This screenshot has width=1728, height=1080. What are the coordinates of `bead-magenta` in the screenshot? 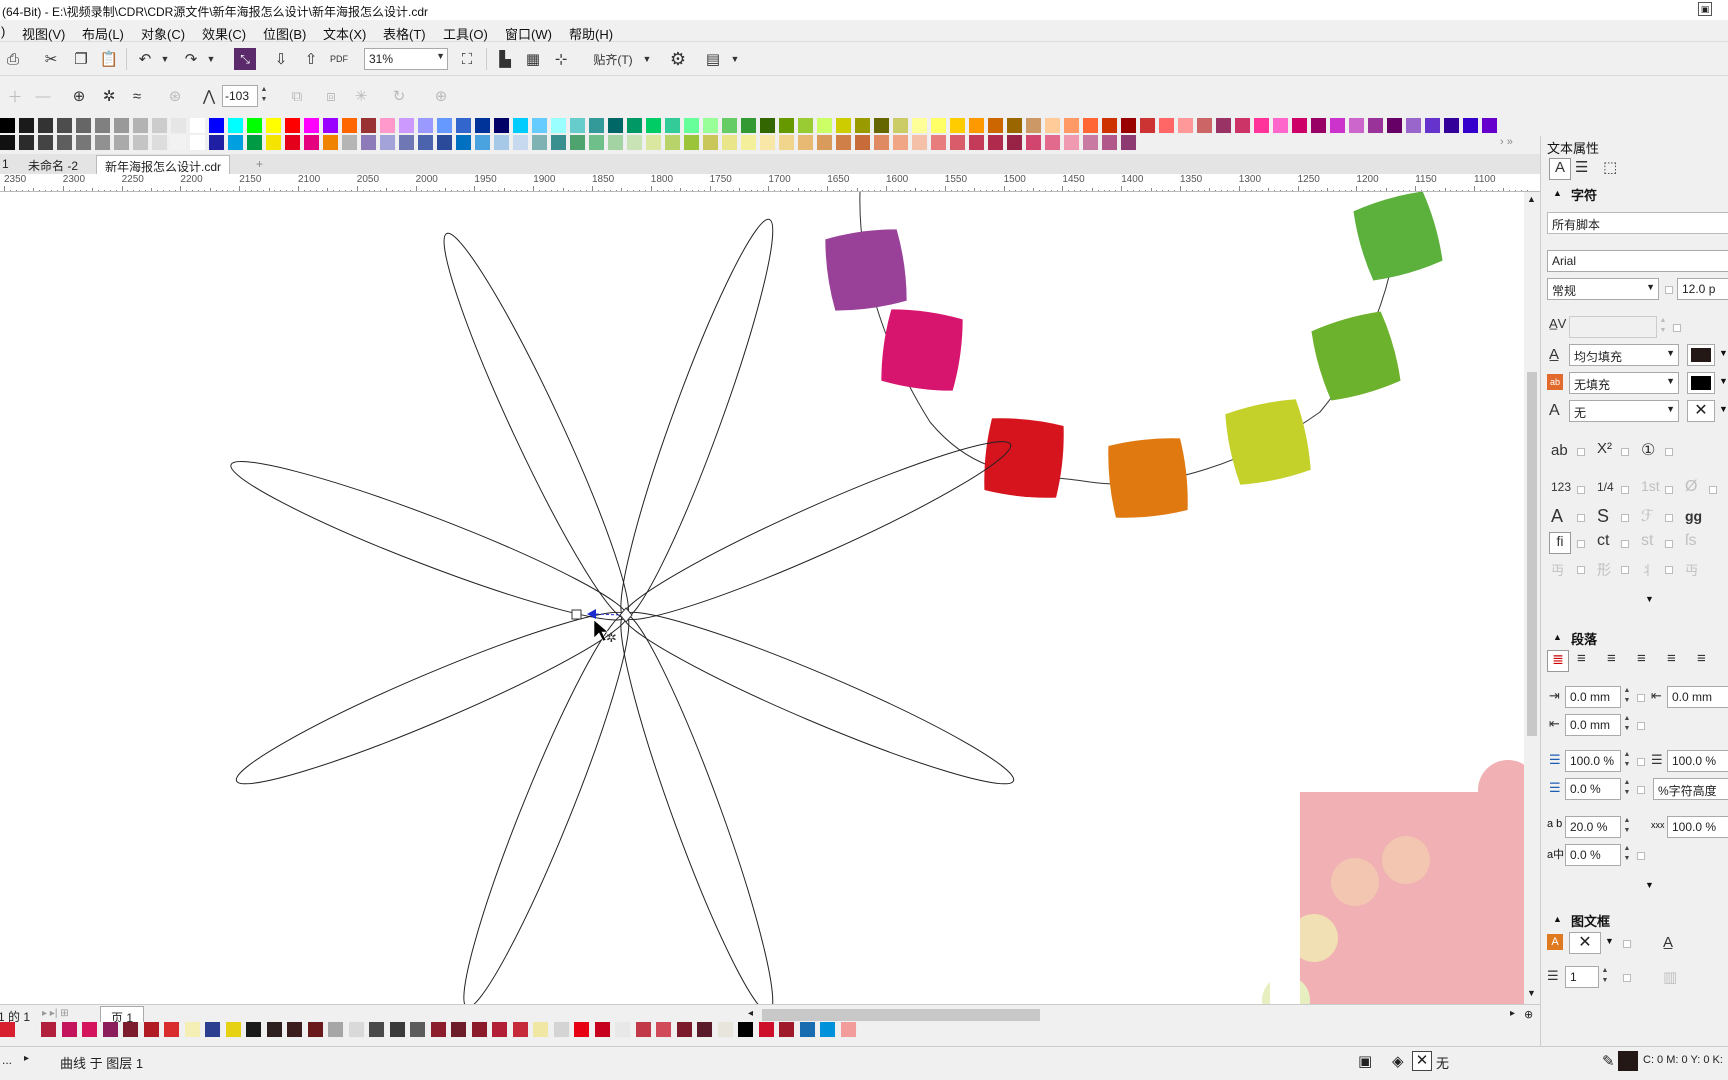 It's located at (922, 350).